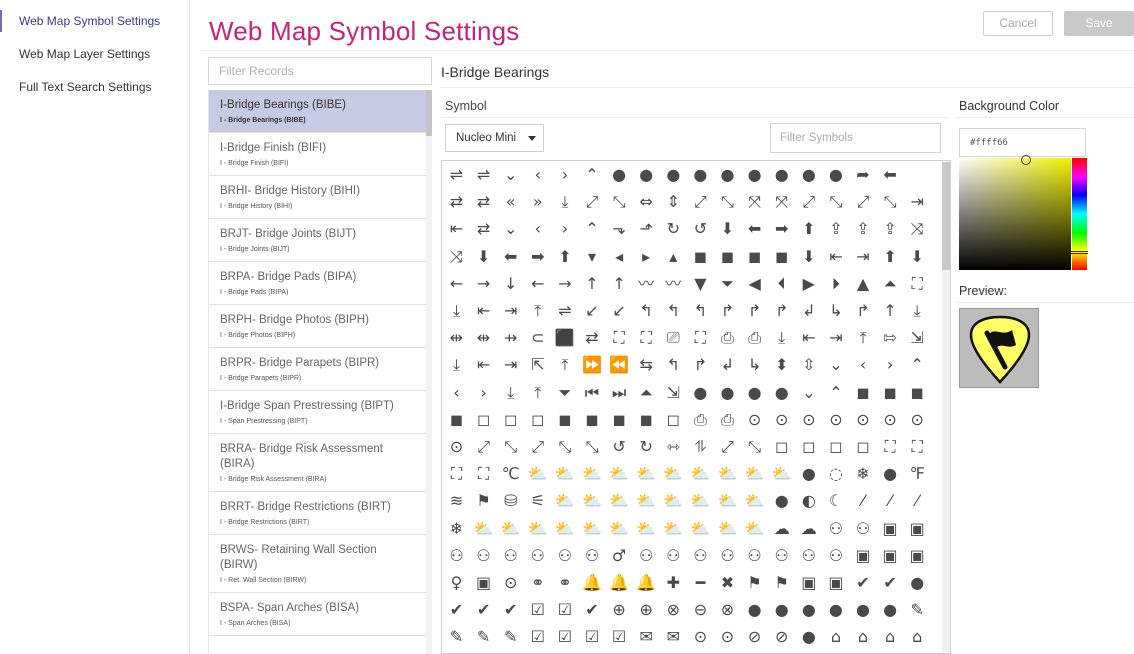  I want to click on symbol-option-icon: ⏴, so click(781, 283).